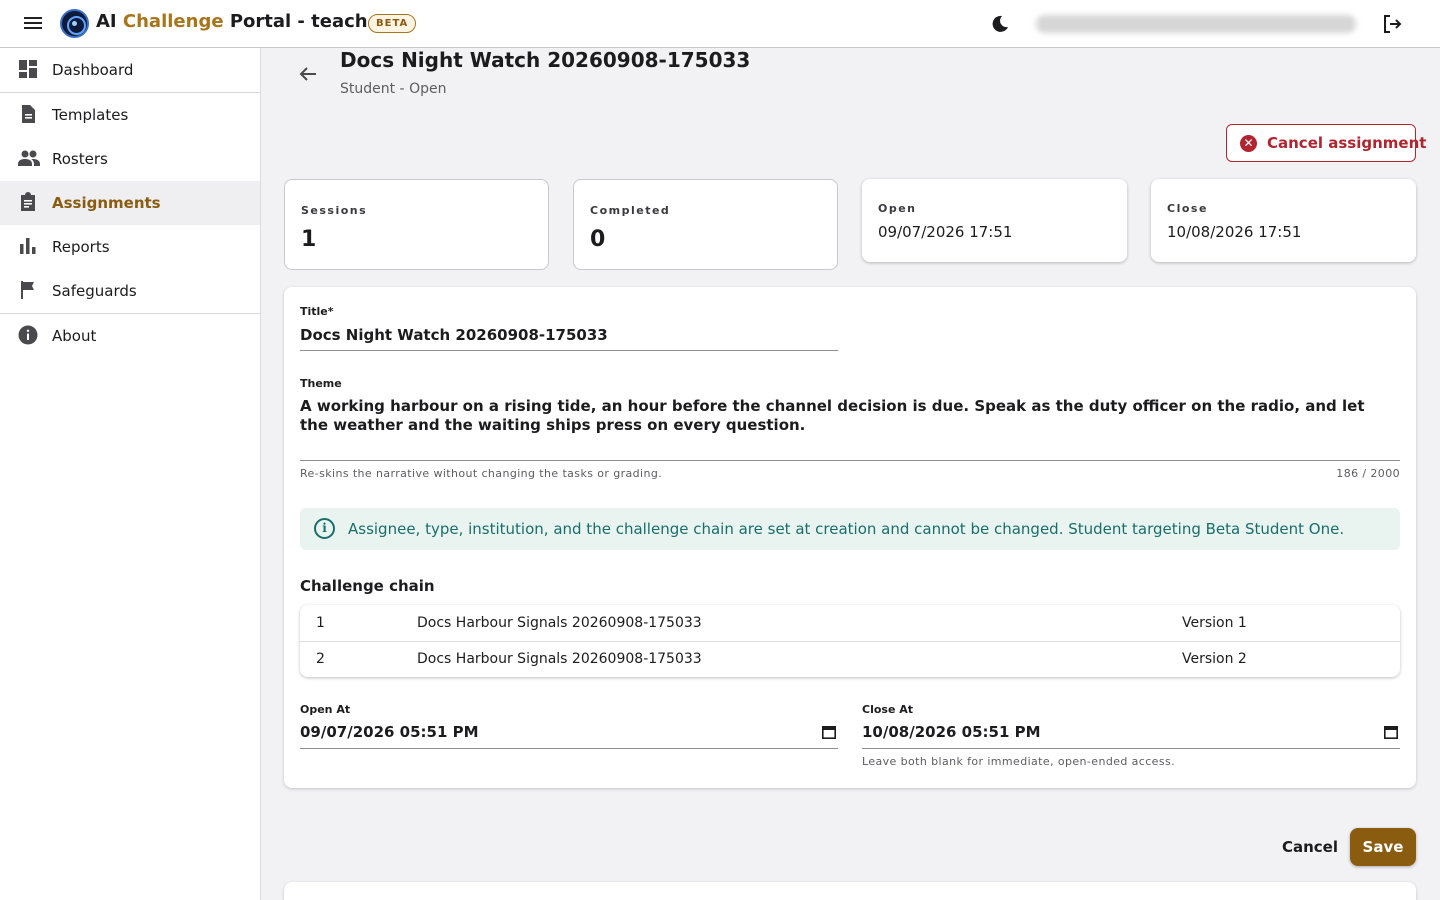 The image size is (1440, 900). What do you see at coordinates (1283, 220) in the screenshot?
I see `stat-card-close: Close 10/08/2026 17:51` at bounding box center [1283, 220].